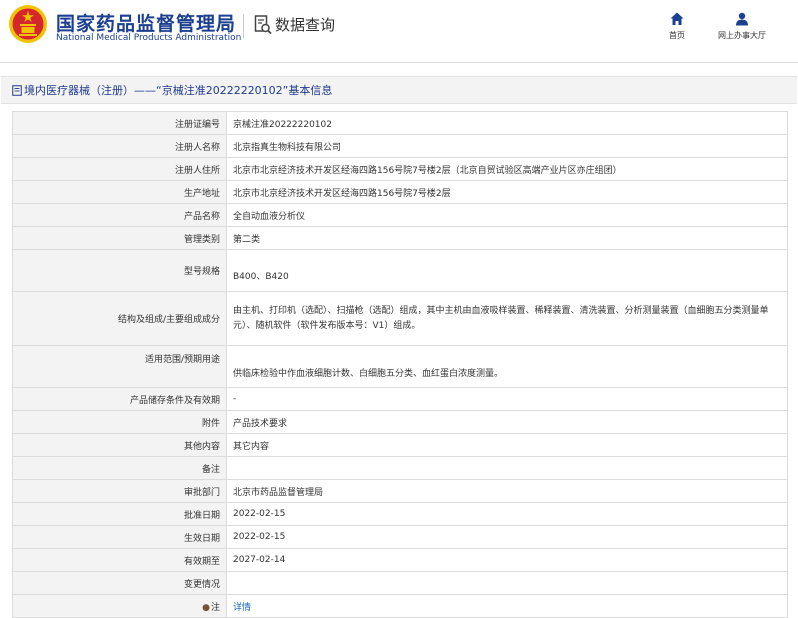  I want to click on table-row: ●注 详情, so click(400, 606).